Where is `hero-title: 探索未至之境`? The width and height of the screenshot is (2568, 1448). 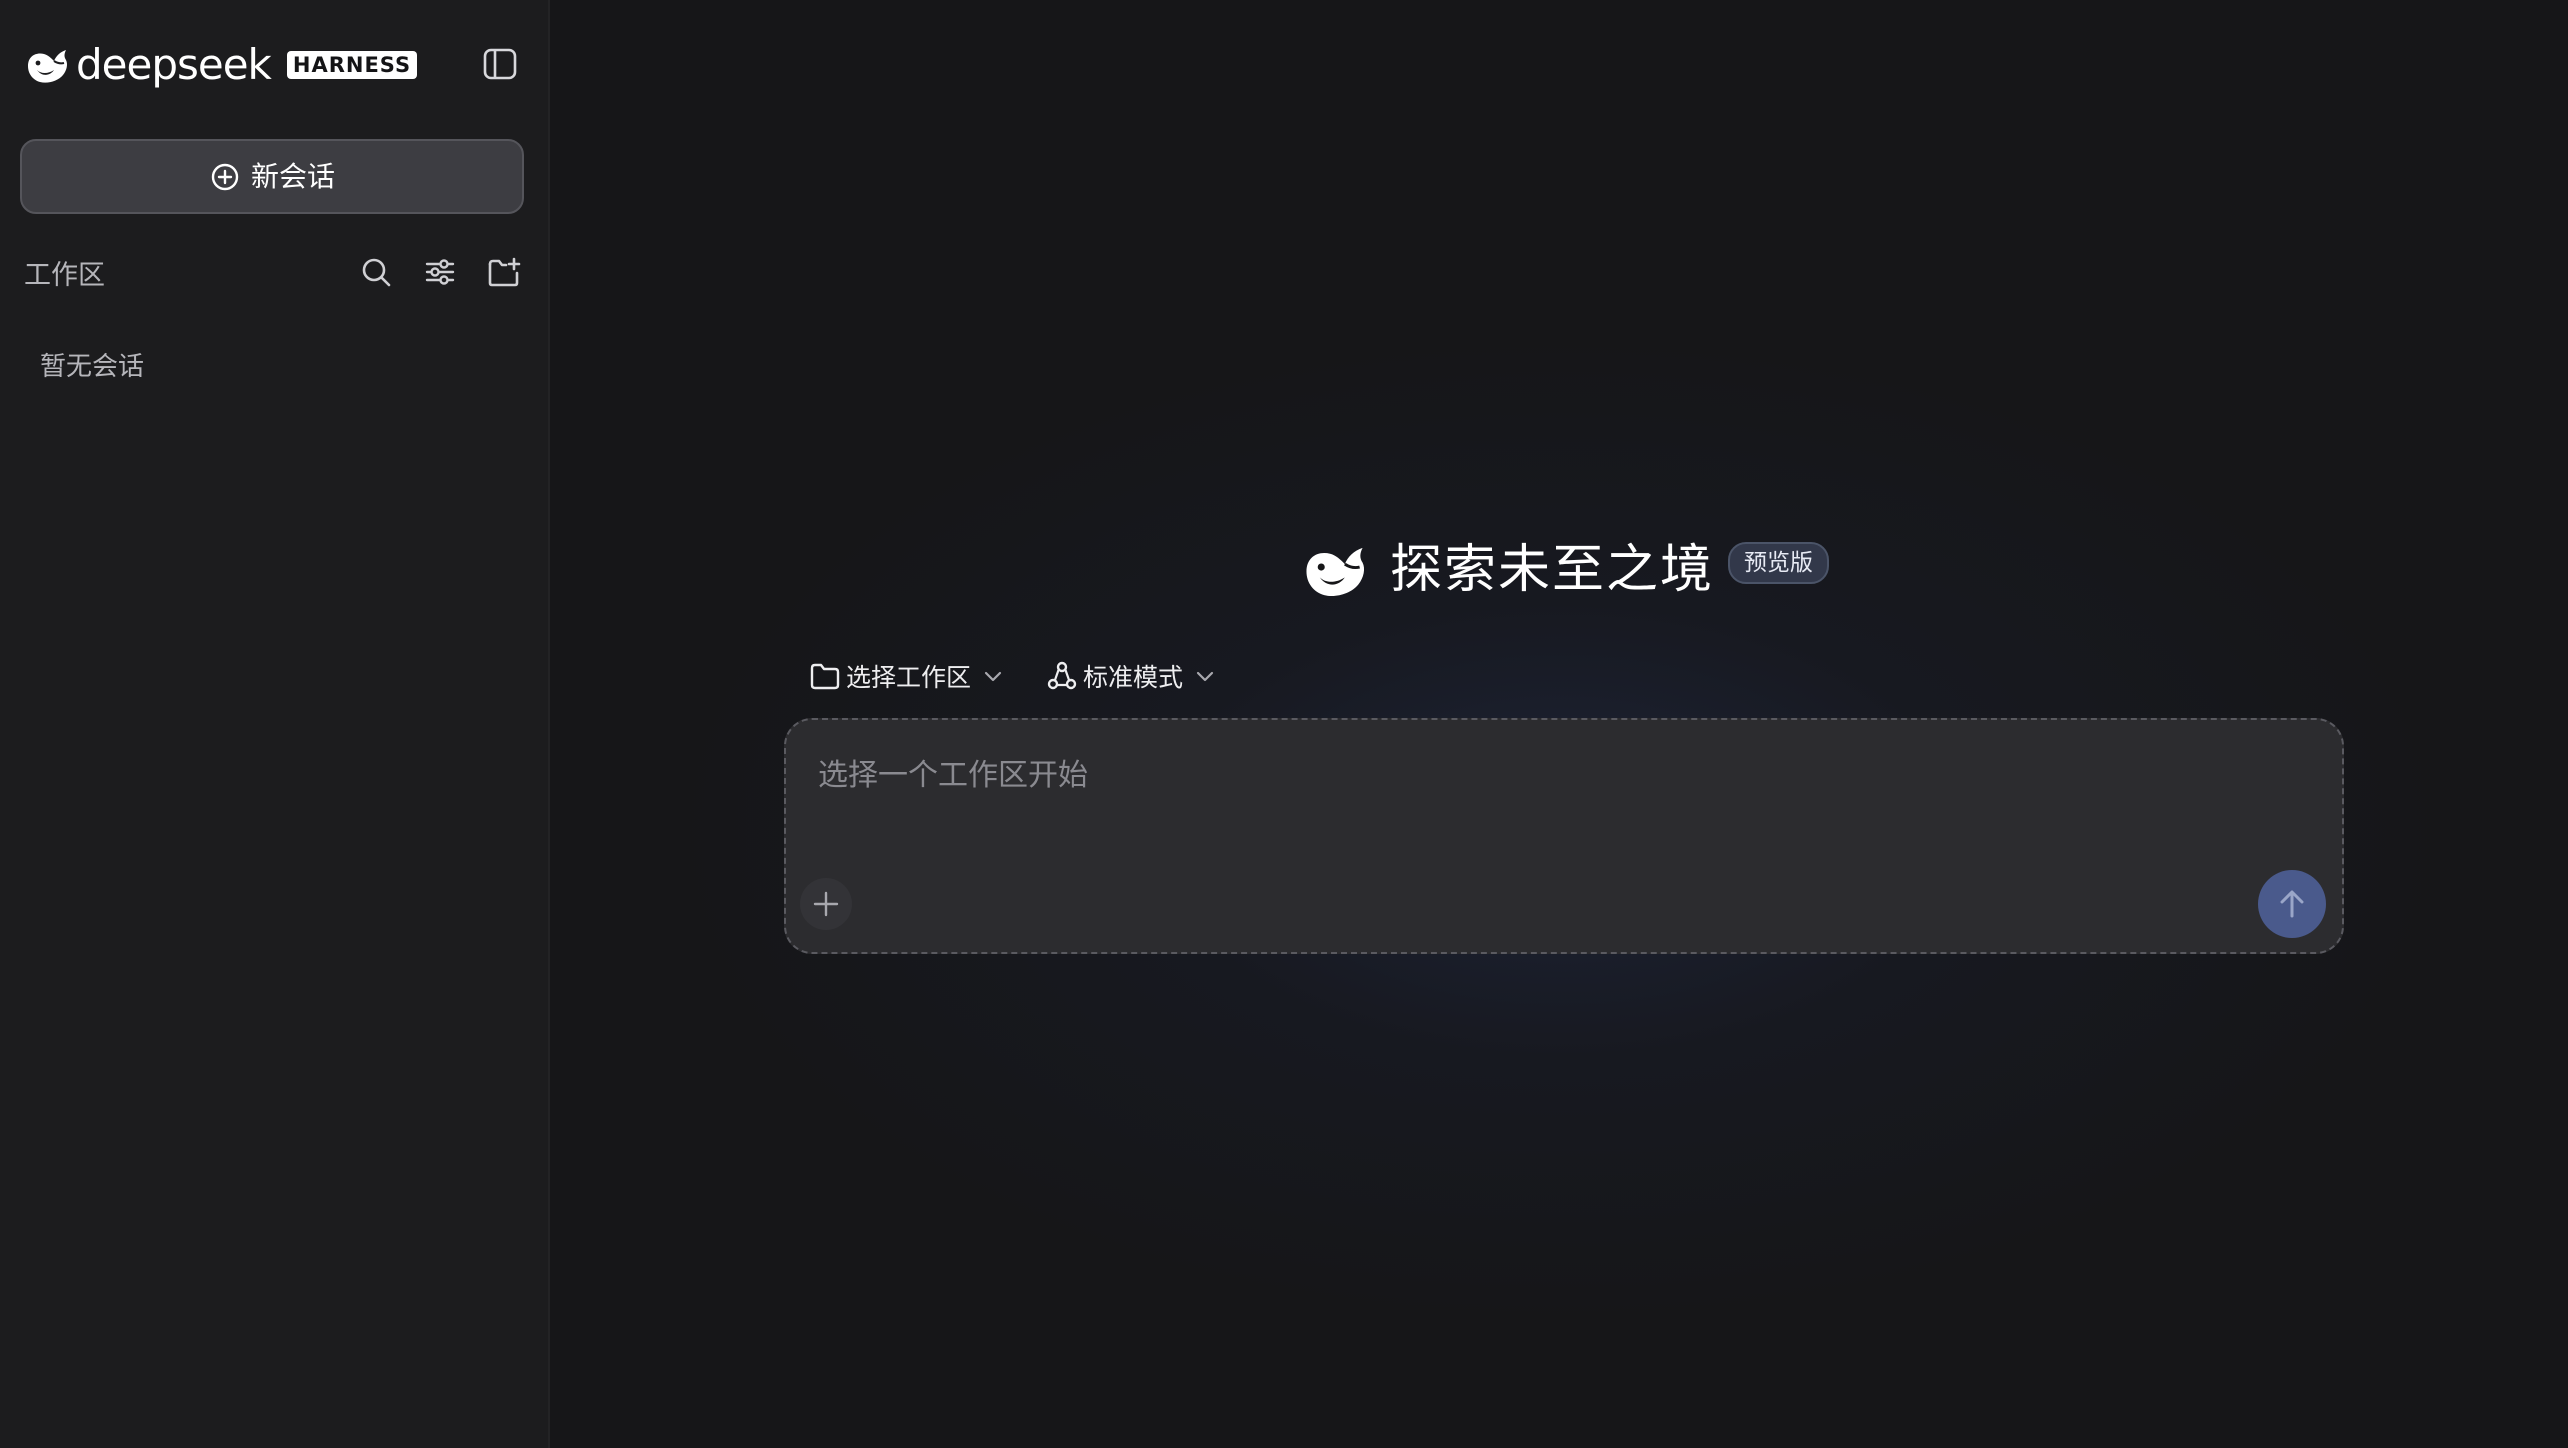 hero-title: 探索未至之境 is located at coordinates (1552, 570).